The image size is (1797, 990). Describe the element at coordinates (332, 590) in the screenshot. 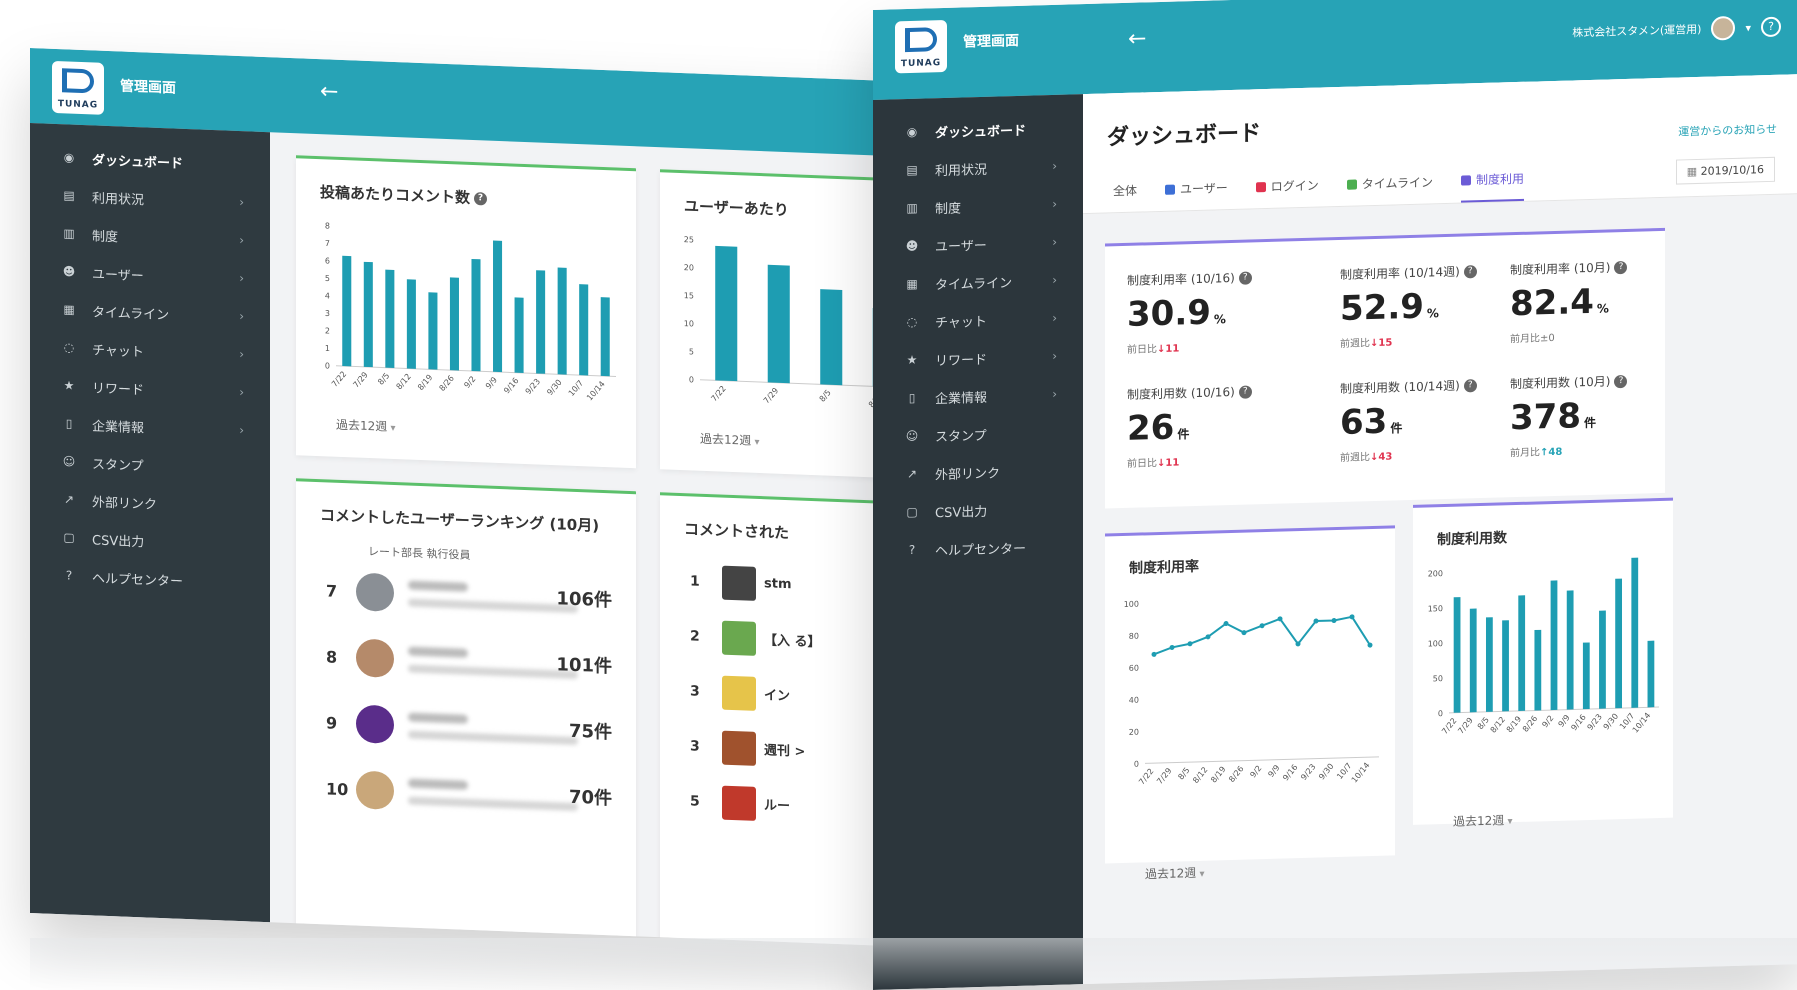

I see `rank-number: 7` at that location.